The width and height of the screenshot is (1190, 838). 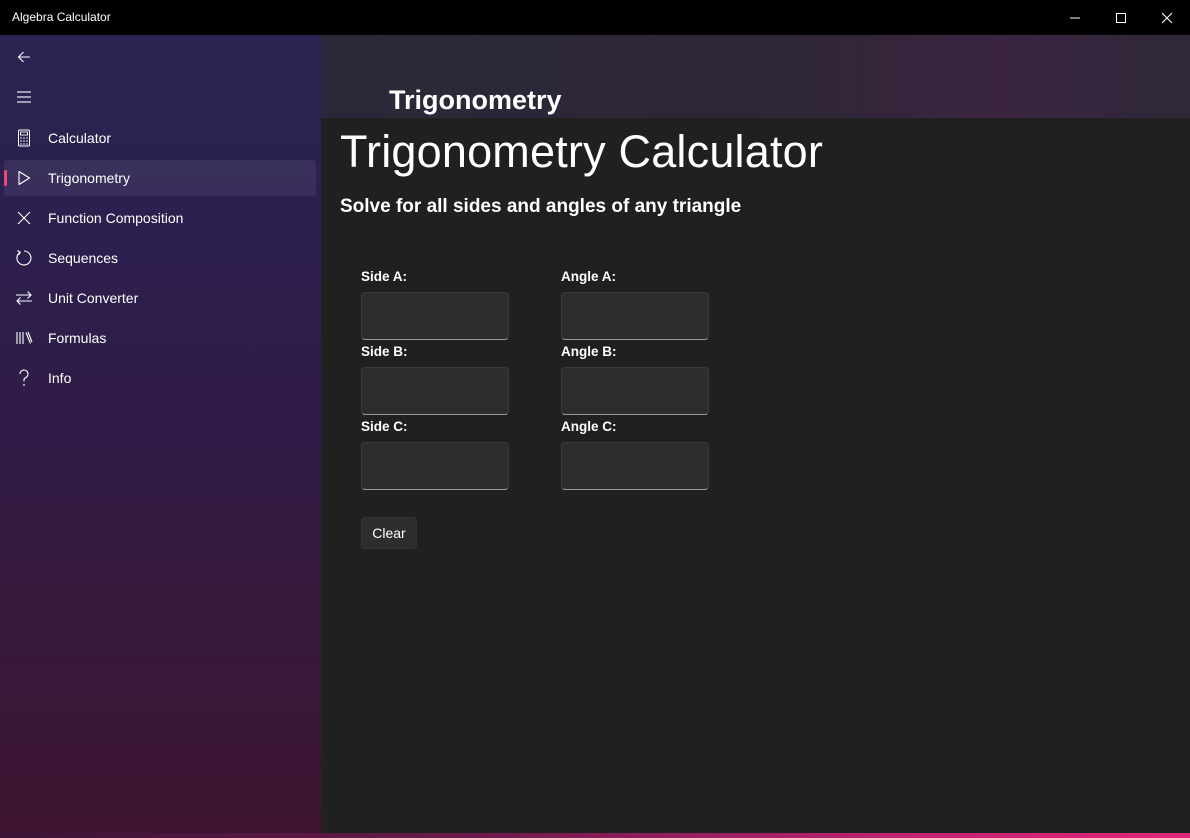 I want to click on library-icon, so click(x=24, y=338).